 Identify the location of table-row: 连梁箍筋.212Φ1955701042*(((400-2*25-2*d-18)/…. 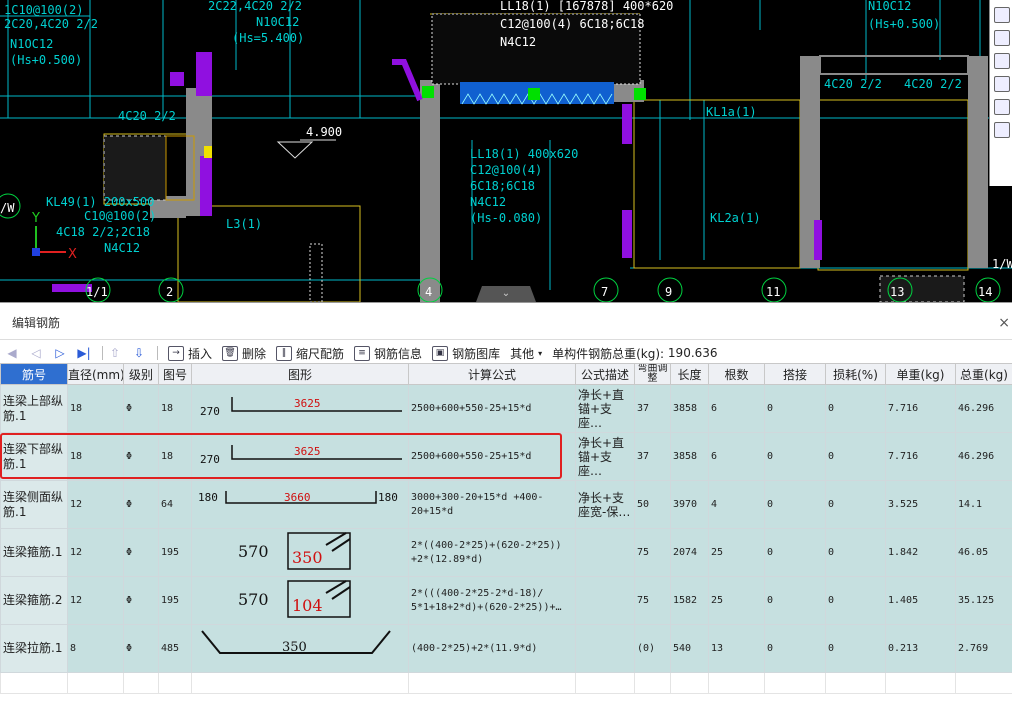
(506, 601).